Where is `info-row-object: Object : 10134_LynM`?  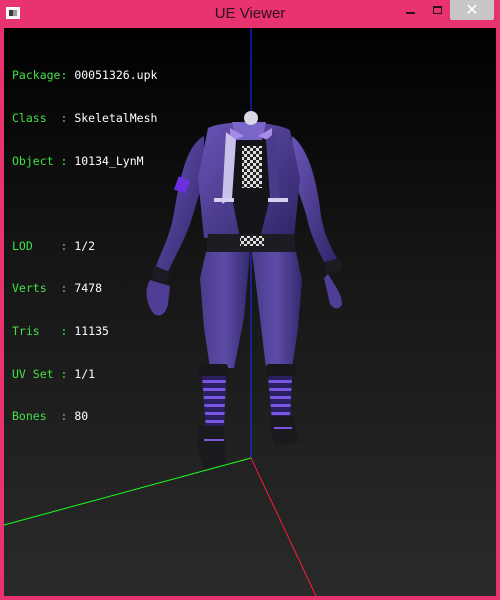 info-row-object: Object : 10134_LynM is located at coordinates (84, 161).